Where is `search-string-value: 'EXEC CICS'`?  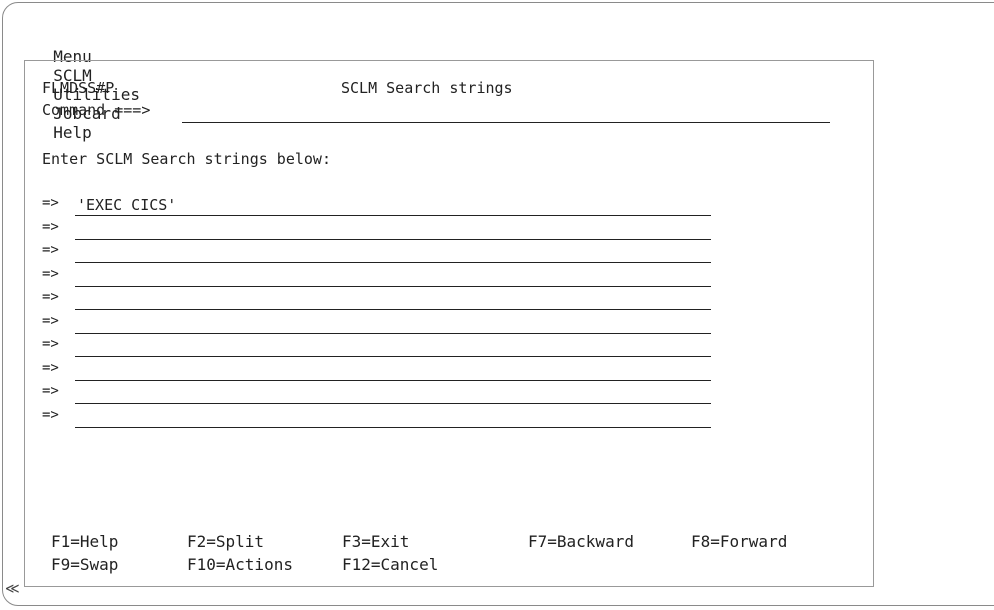 search-string-value: 'EXEC CICS' is located at coordinates (127, 205).